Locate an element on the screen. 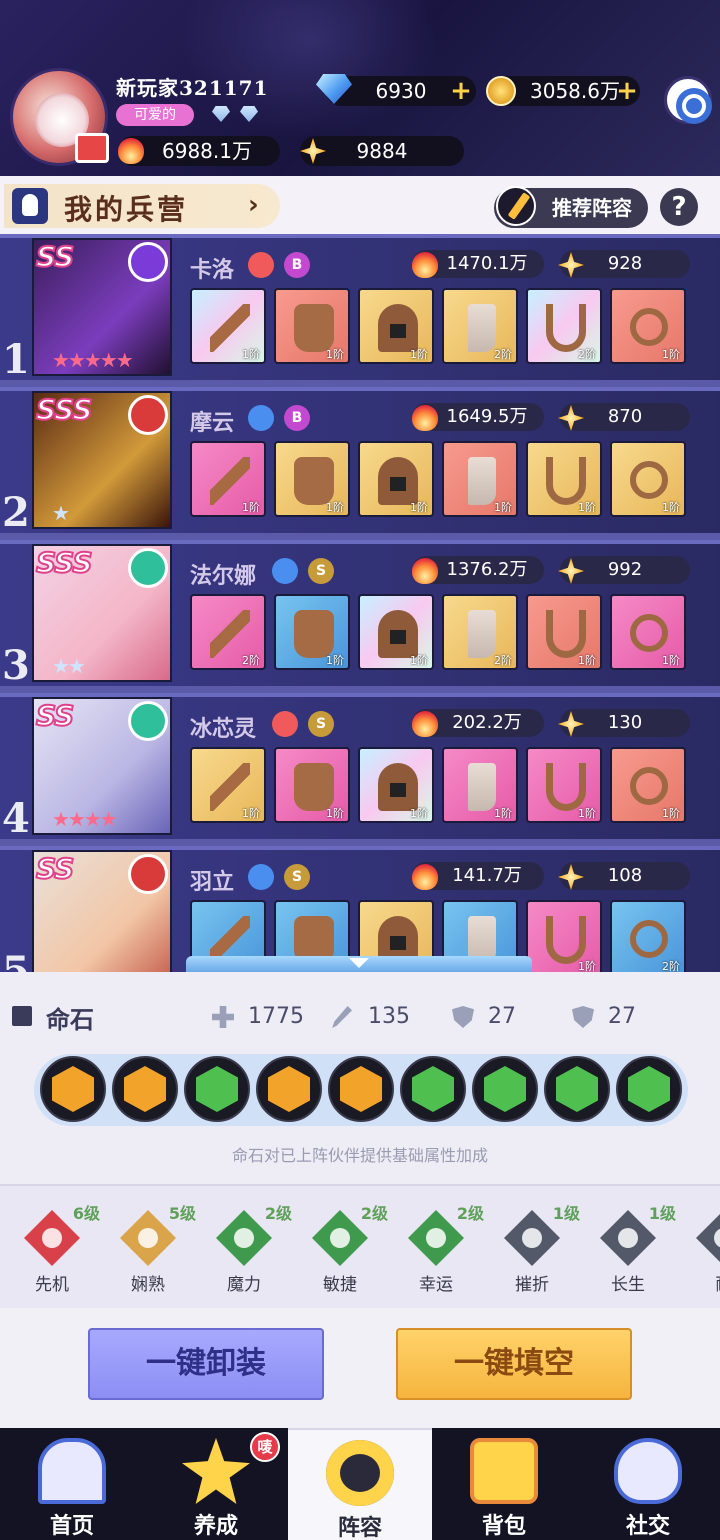 The image size is (720, 1540). hero-name: 摩云 is located at coordinates (212, 423).